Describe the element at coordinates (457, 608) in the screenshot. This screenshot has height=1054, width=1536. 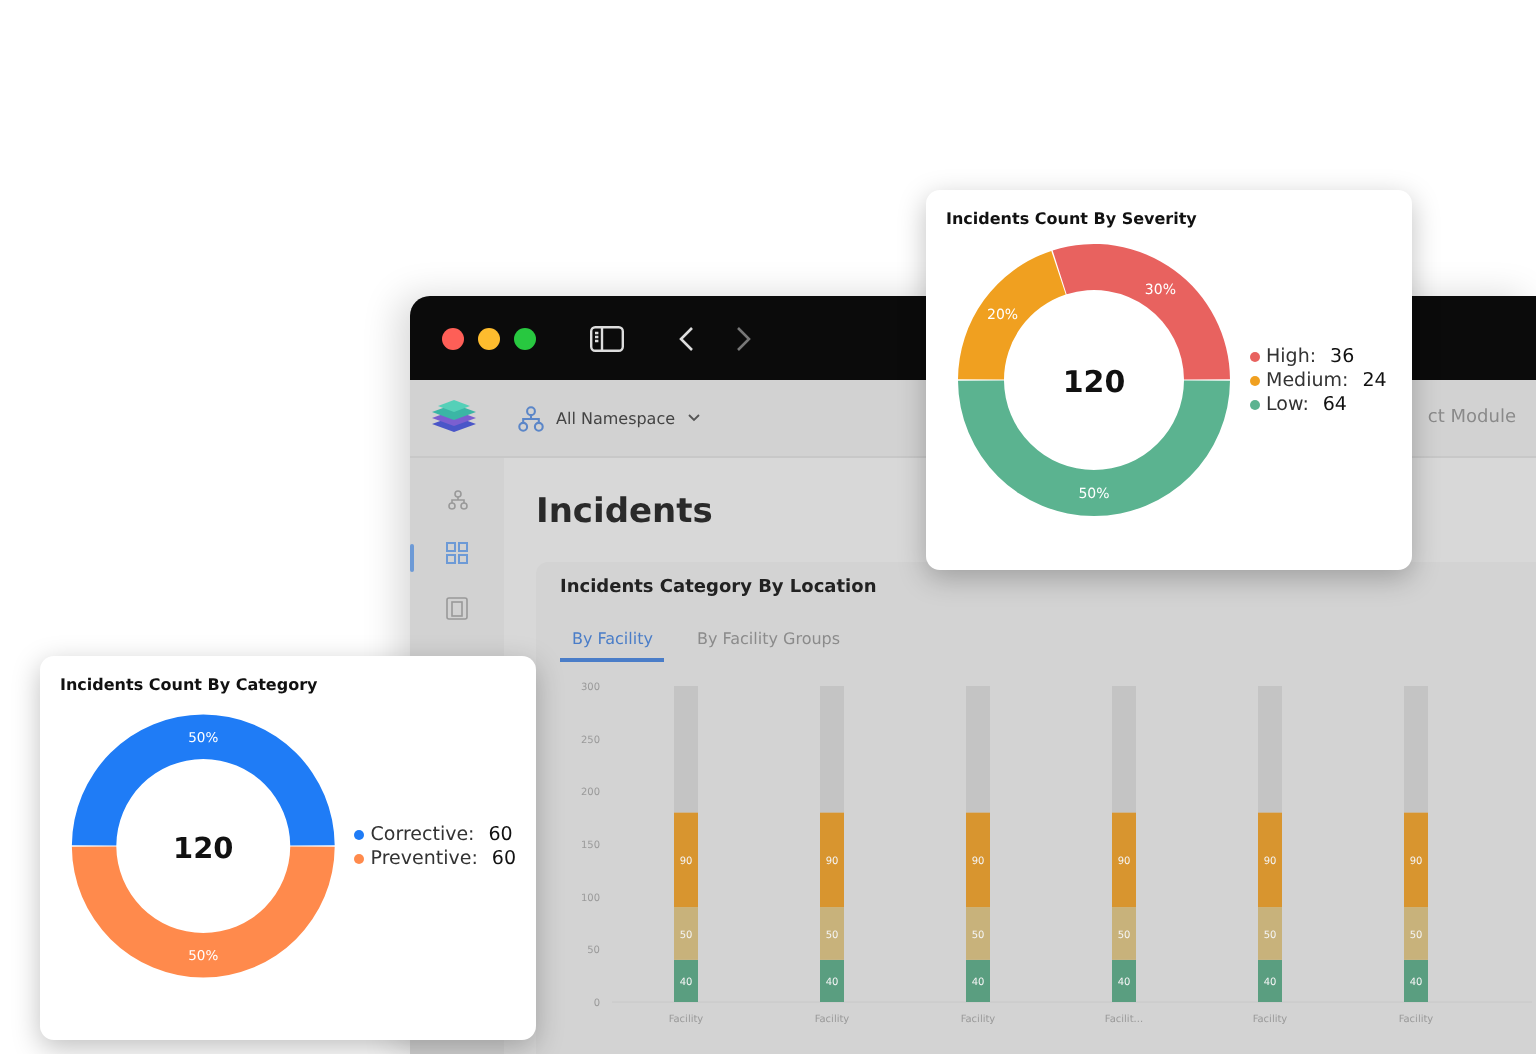
I see `document-icon` at that location.